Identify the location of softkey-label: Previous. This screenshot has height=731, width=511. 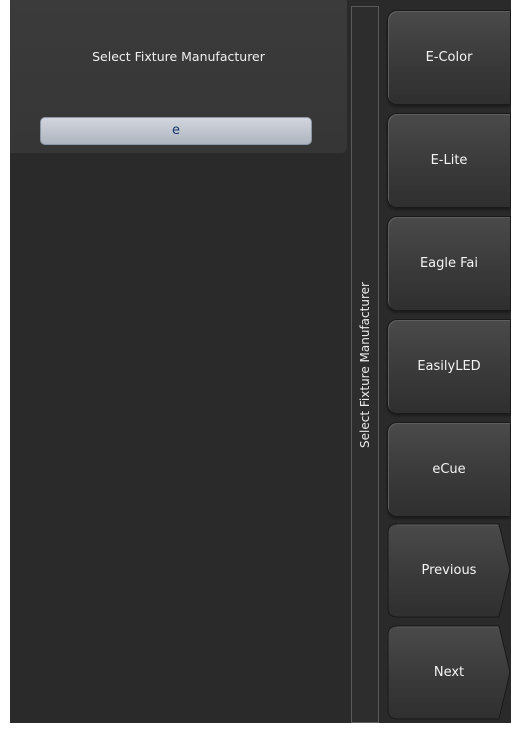
(449, 570).